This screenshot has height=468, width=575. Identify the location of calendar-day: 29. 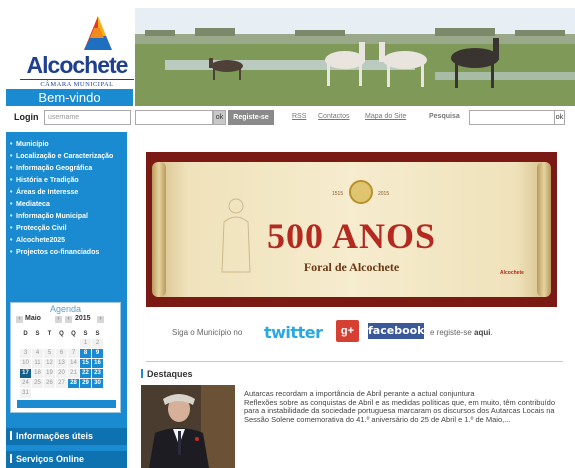
(85, 383).